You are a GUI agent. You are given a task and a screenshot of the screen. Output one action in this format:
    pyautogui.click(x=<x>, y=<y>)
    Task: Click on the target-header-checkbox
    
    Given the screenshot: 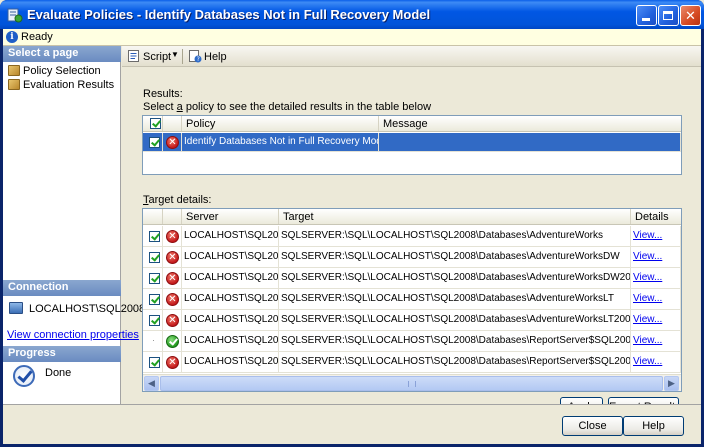 What is the action you would take?
    pyautogui.click(x=153, y=216)
    